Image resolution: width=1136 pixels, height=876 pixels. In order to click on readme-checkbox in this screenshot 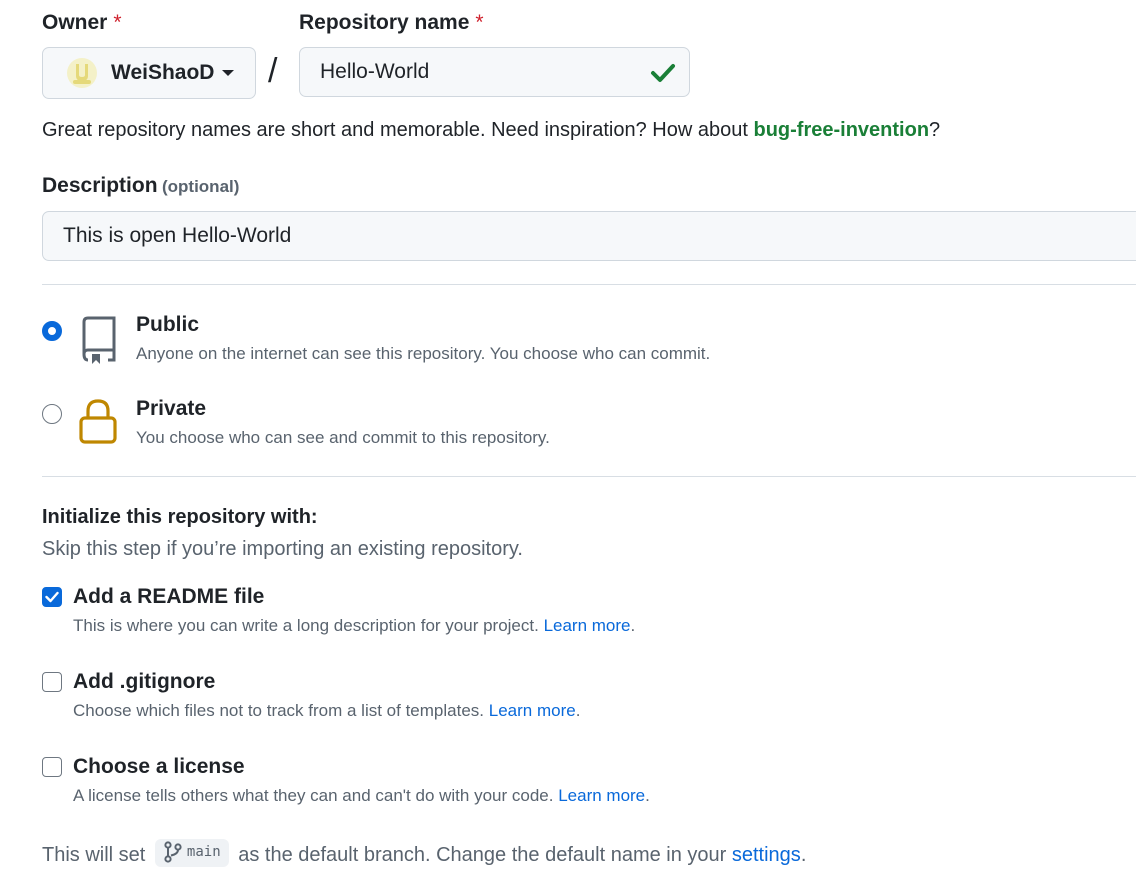, I will do `click(52, 597)`.